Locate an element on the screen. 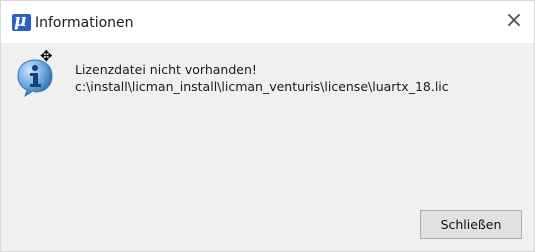  close-window-icon: × is located at coordinates (514, 22).